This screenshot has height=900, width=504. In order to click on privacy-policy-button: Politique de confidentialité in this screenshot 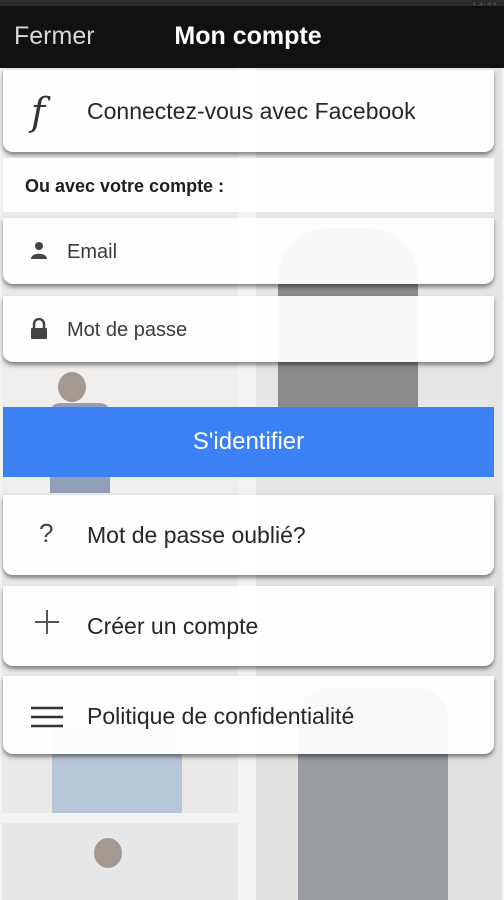, I will do `click(248, 715)`.